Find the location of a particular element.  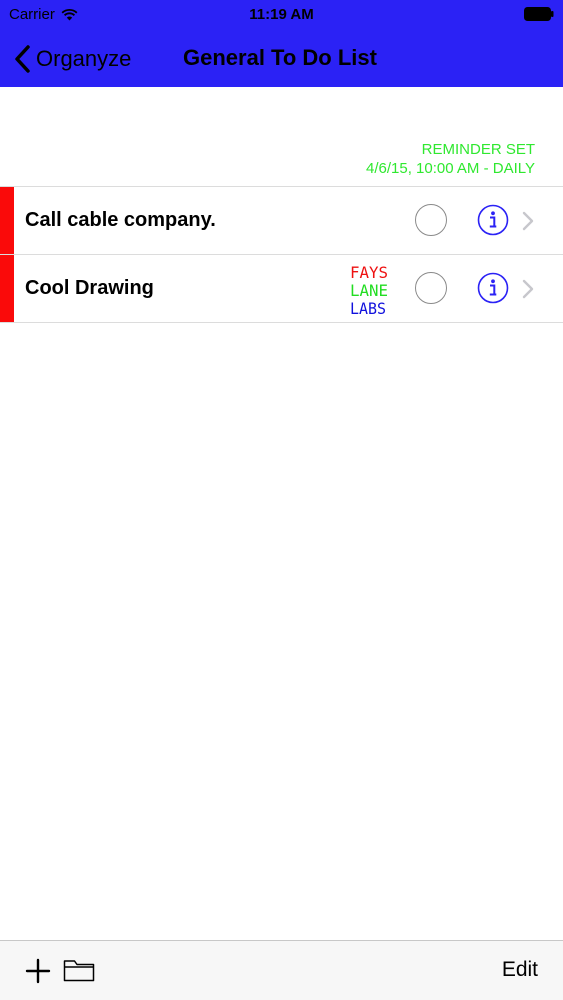

battery-icon is located at coordinates (539, 14).